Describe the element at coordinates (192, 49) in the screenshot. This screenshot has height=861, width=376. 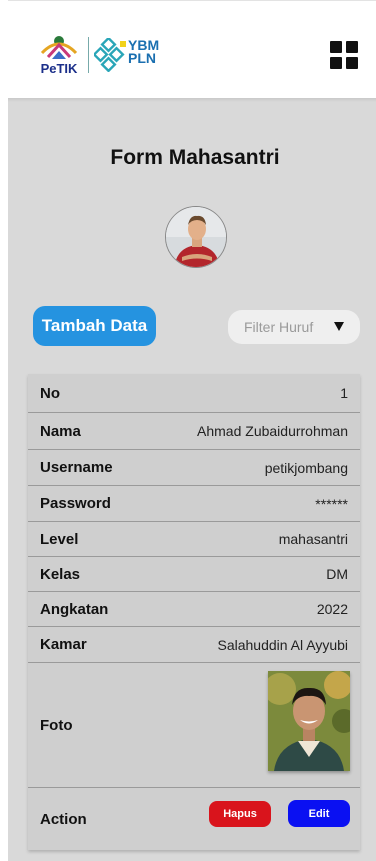
I see `top-bar: PeTIK YBM PLN` at that location.